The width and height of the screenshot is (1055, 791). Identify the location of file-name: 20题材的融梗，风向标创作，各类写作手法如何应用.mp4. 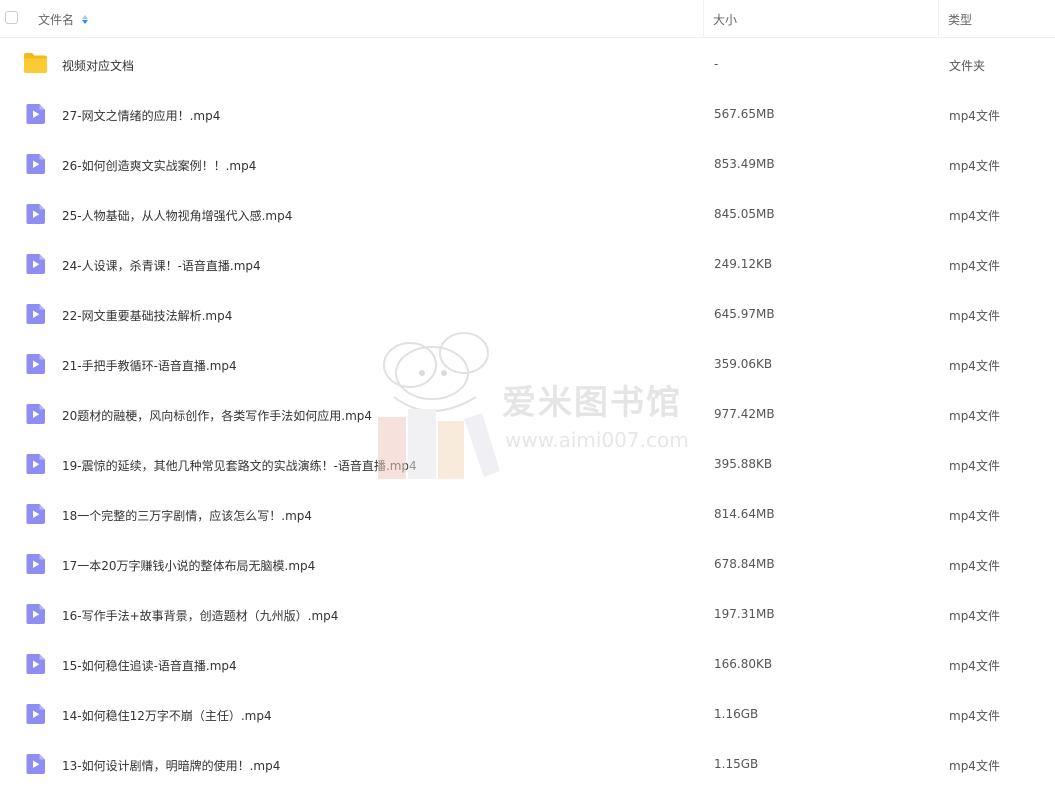
(217, 415).